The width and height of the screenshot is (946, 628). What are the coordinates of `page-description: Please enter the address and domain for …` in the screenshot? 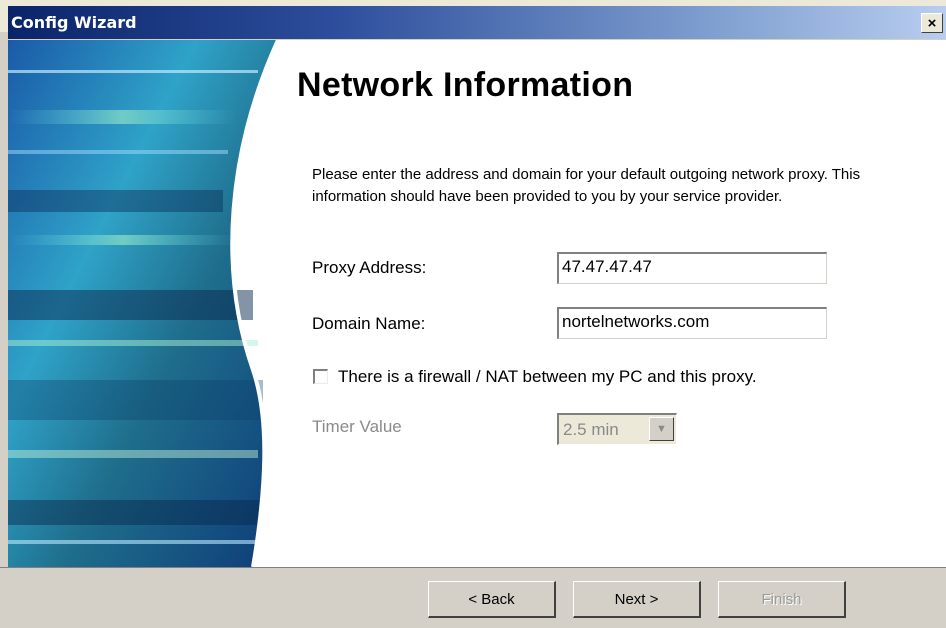 It's located at (586, 185).